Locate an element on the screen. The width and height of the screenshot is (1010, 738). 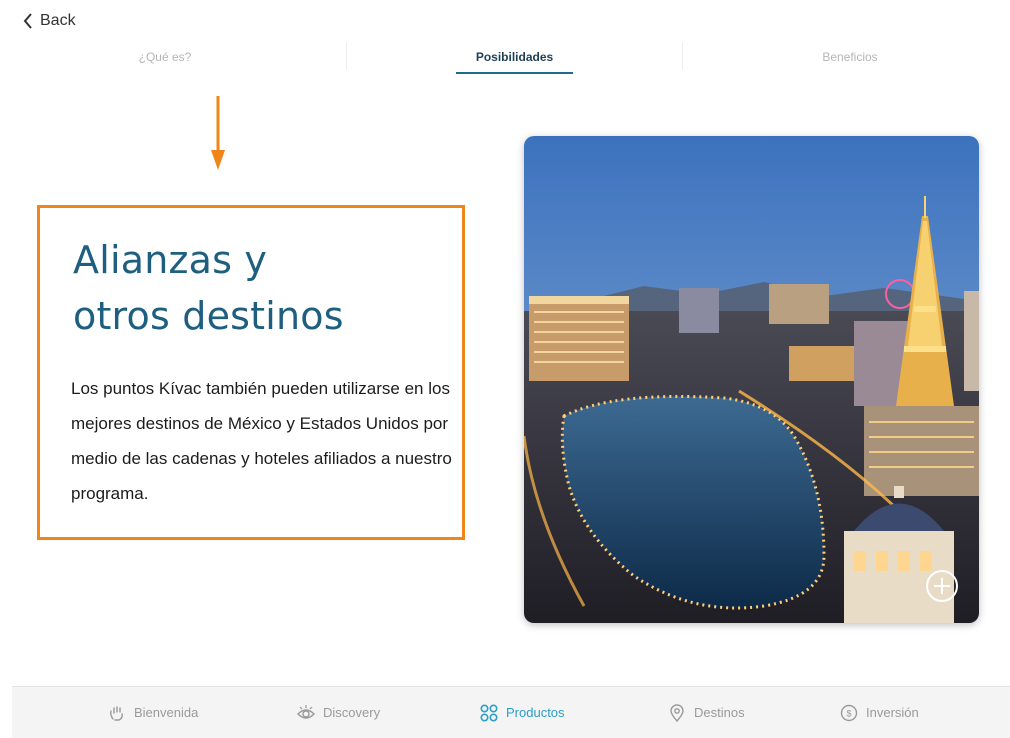
tab-posibilidades: Posibilidades is located at coordinates (514, 57).